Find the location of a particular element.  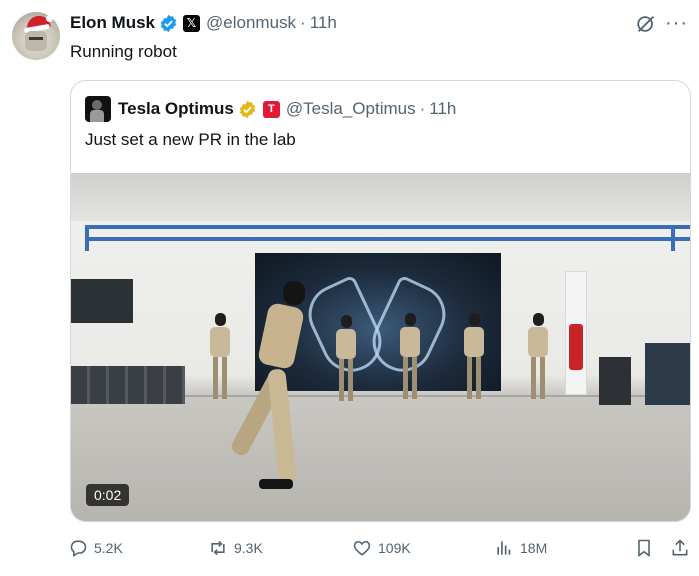

reply-count: 5.2K is located at coordinates (108, 548).